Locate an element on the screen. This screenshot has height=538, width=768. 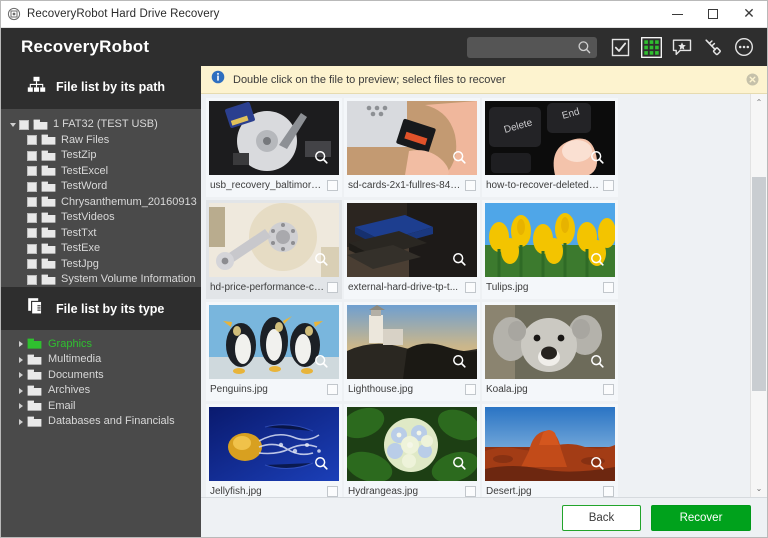
type-tree-item-label: Email is located at coordinates (62, 405).